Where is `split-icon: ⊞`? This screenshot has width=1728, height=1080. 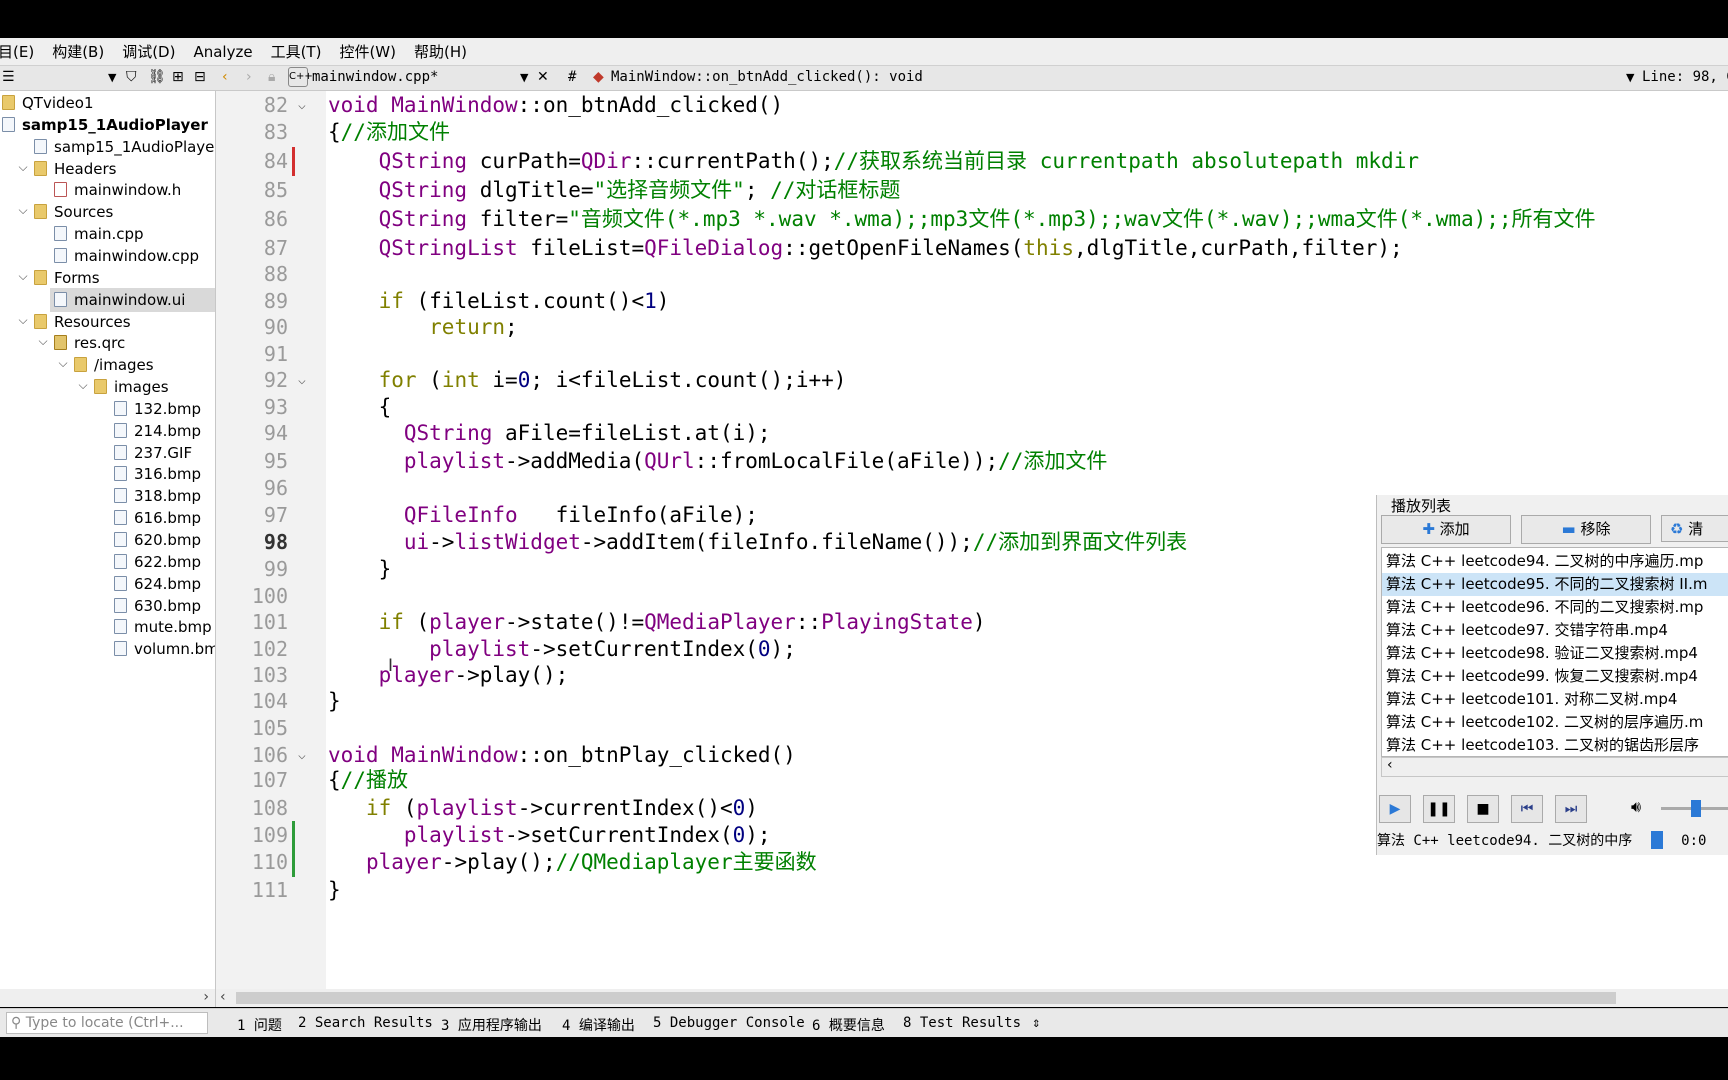 split-icon: ⊞ is located at coordinates (178, 77).